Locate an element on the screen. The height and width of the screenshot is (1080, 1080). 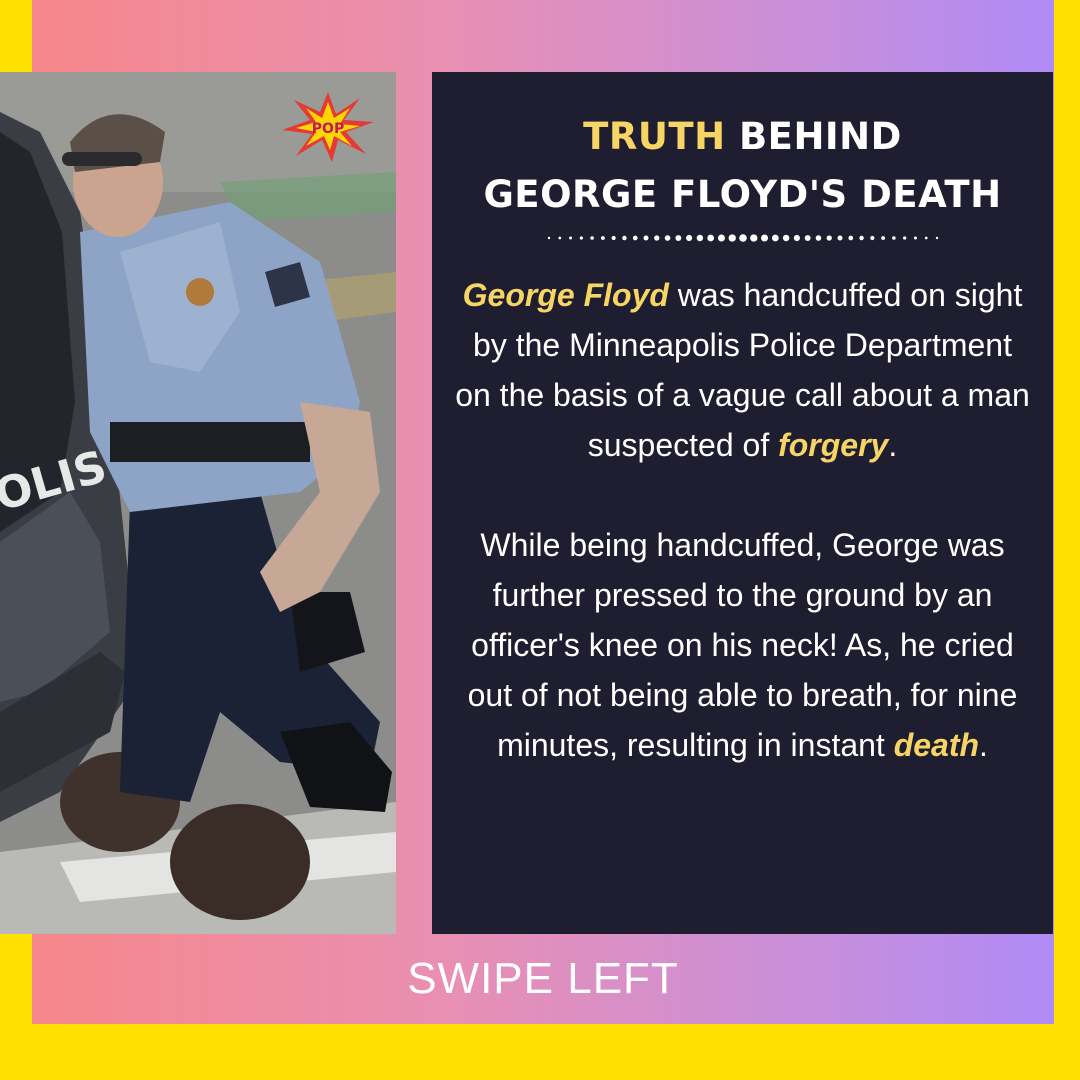
title-highlight: TRUTH is located at coordinates (654, 136).